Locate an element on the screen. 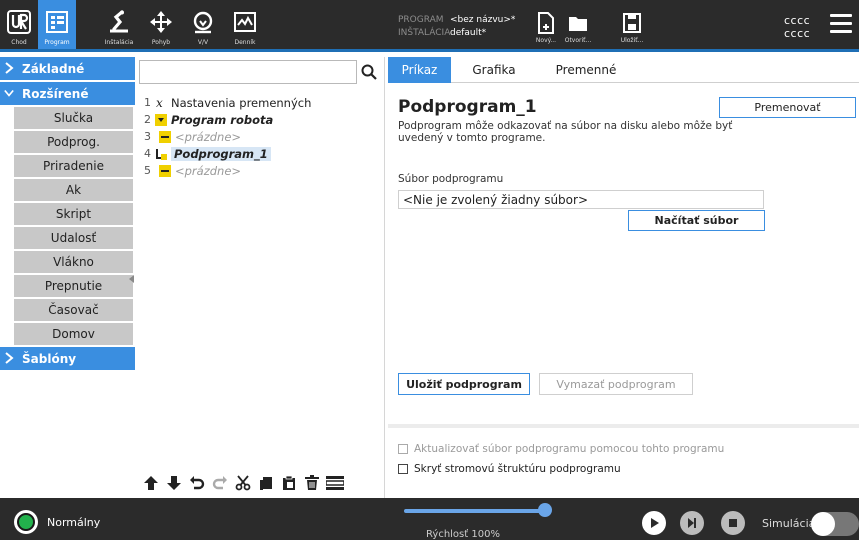 The width and height of the screenshot is (859, 540). load-file-button: Načítať súbor is located at coordinates (696, 220).